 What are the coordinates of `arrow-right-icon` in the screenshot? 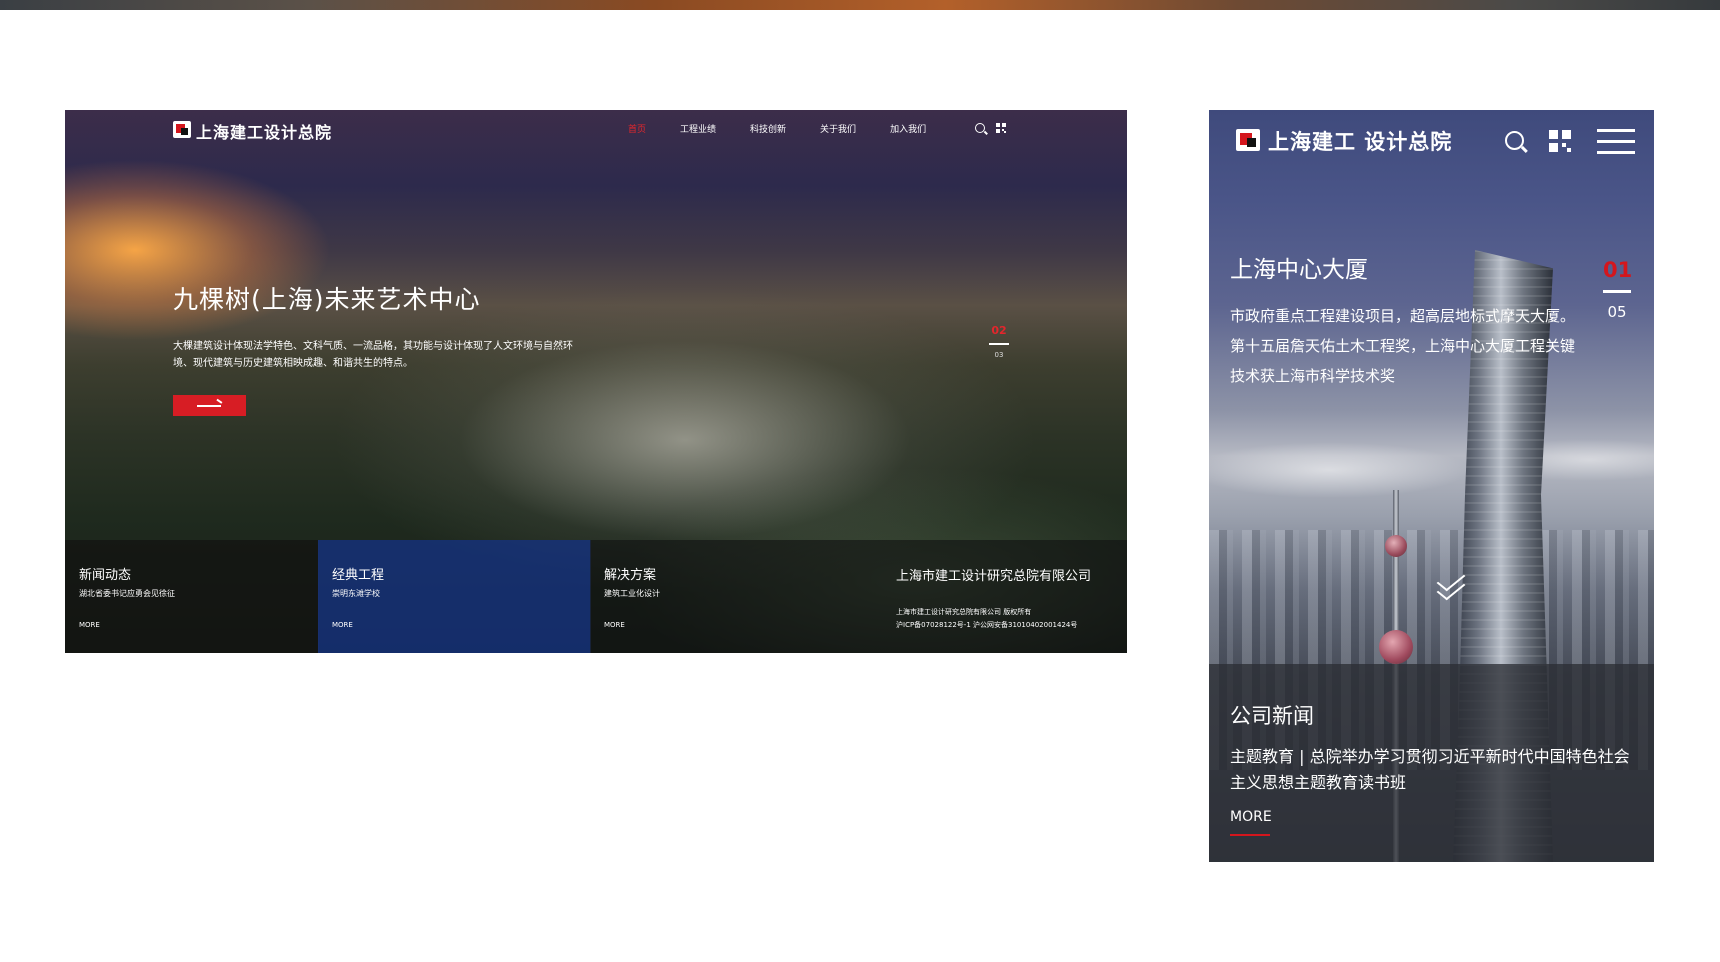 It's located at (209, 406).